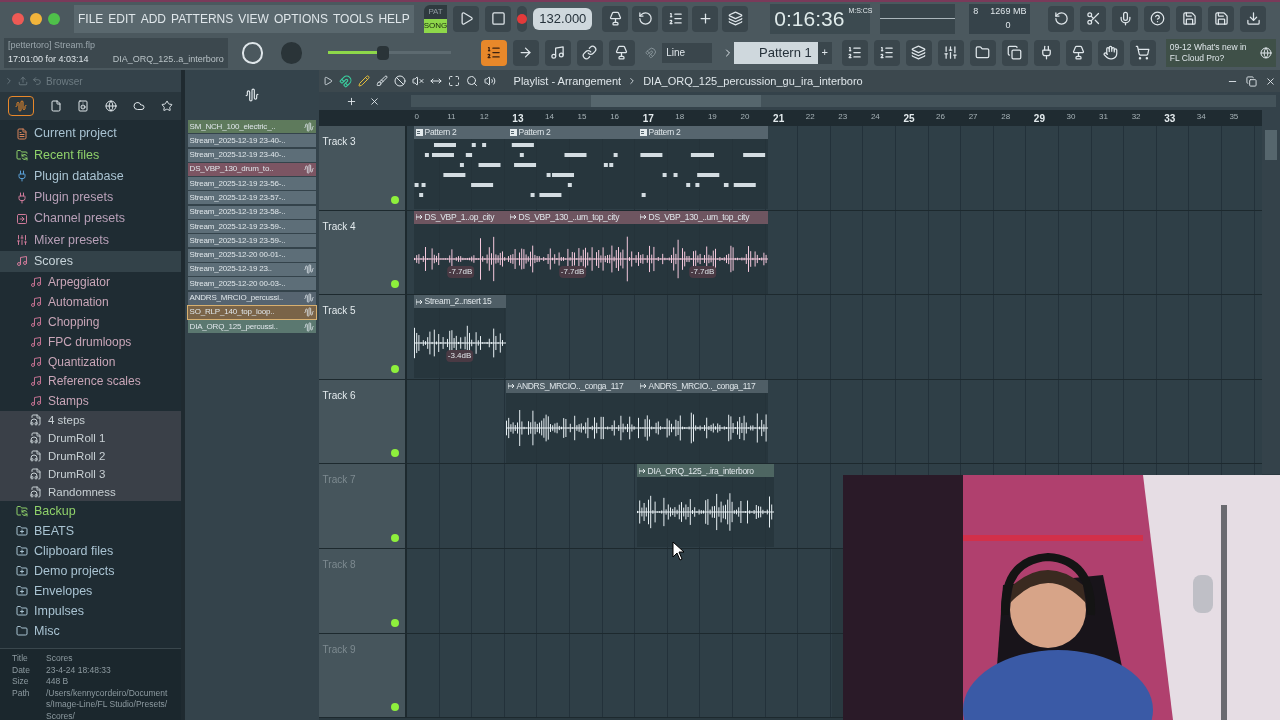  What do you see at coordinates (327, 81) in the screenshot?
I see `play-icon` at bounding box center [327, 81].